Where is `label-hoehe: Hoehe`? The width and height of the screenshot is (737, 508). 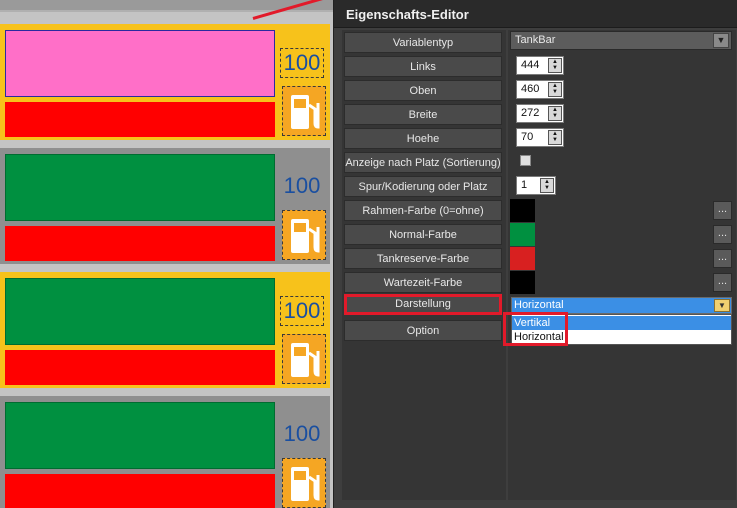 label-hoehe: Hoehe is located at coordinates (423, 138).